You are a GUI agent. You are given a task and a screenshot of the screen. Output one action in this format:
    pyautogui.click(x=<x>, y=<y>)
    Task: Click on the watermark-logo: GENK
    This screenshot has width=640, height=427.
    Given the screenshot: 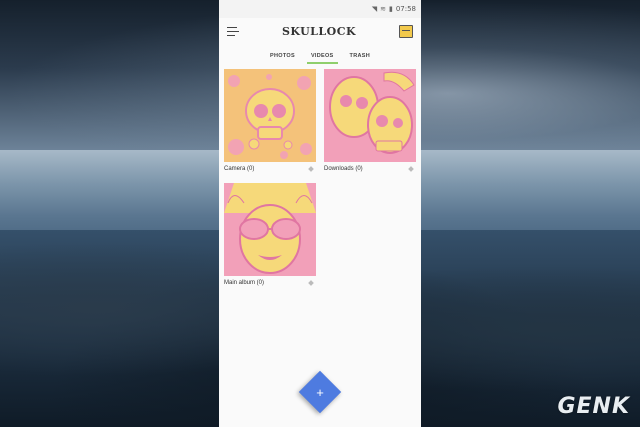 What is the action you would take?
    pyautogui.click(x=593, y=406)
    